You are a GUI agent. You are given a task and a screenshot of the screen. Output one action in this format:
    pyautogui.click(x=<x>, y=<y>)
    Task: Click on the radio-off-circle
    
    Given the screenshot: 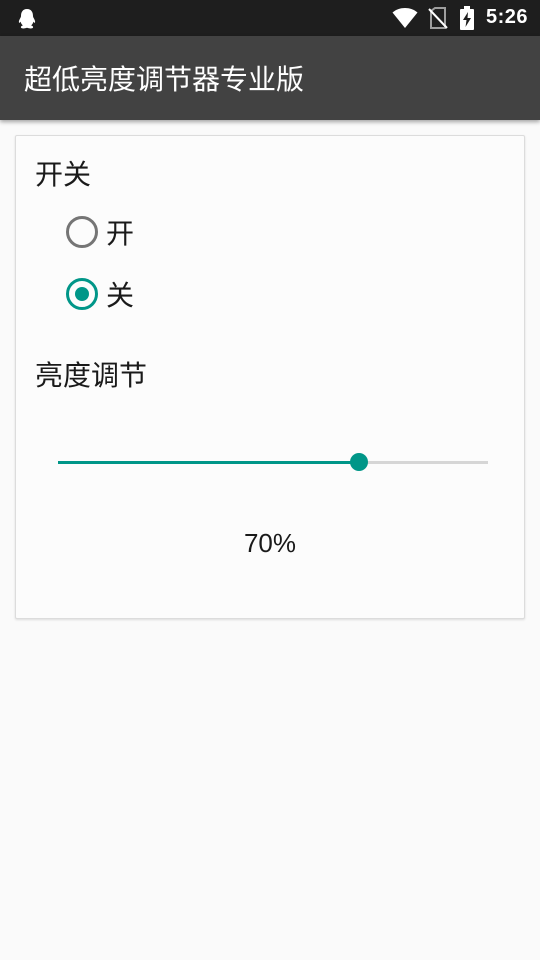 What is the action you would take?
    pyautogui.click(x=82, y=294)
    